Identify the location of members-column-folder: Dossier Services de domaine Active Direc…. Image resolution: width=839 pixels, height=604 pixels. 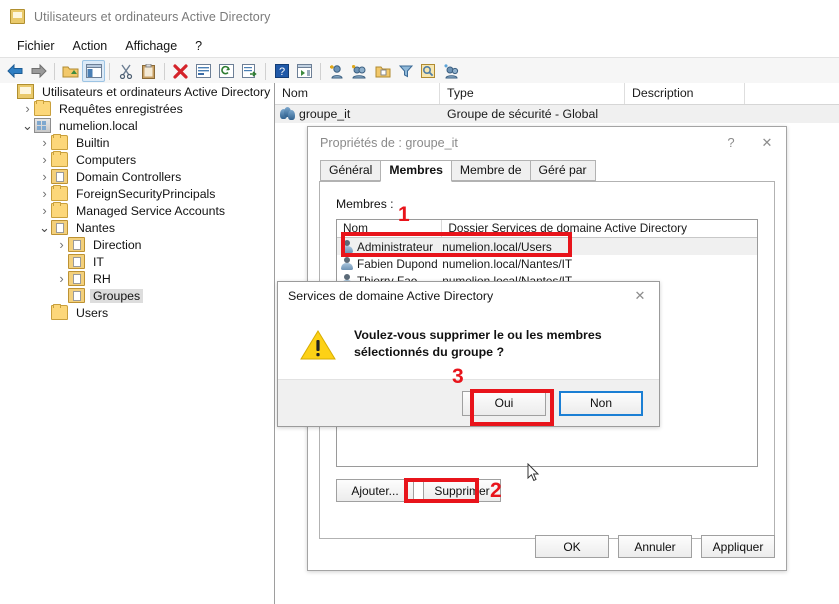
(599, 228).